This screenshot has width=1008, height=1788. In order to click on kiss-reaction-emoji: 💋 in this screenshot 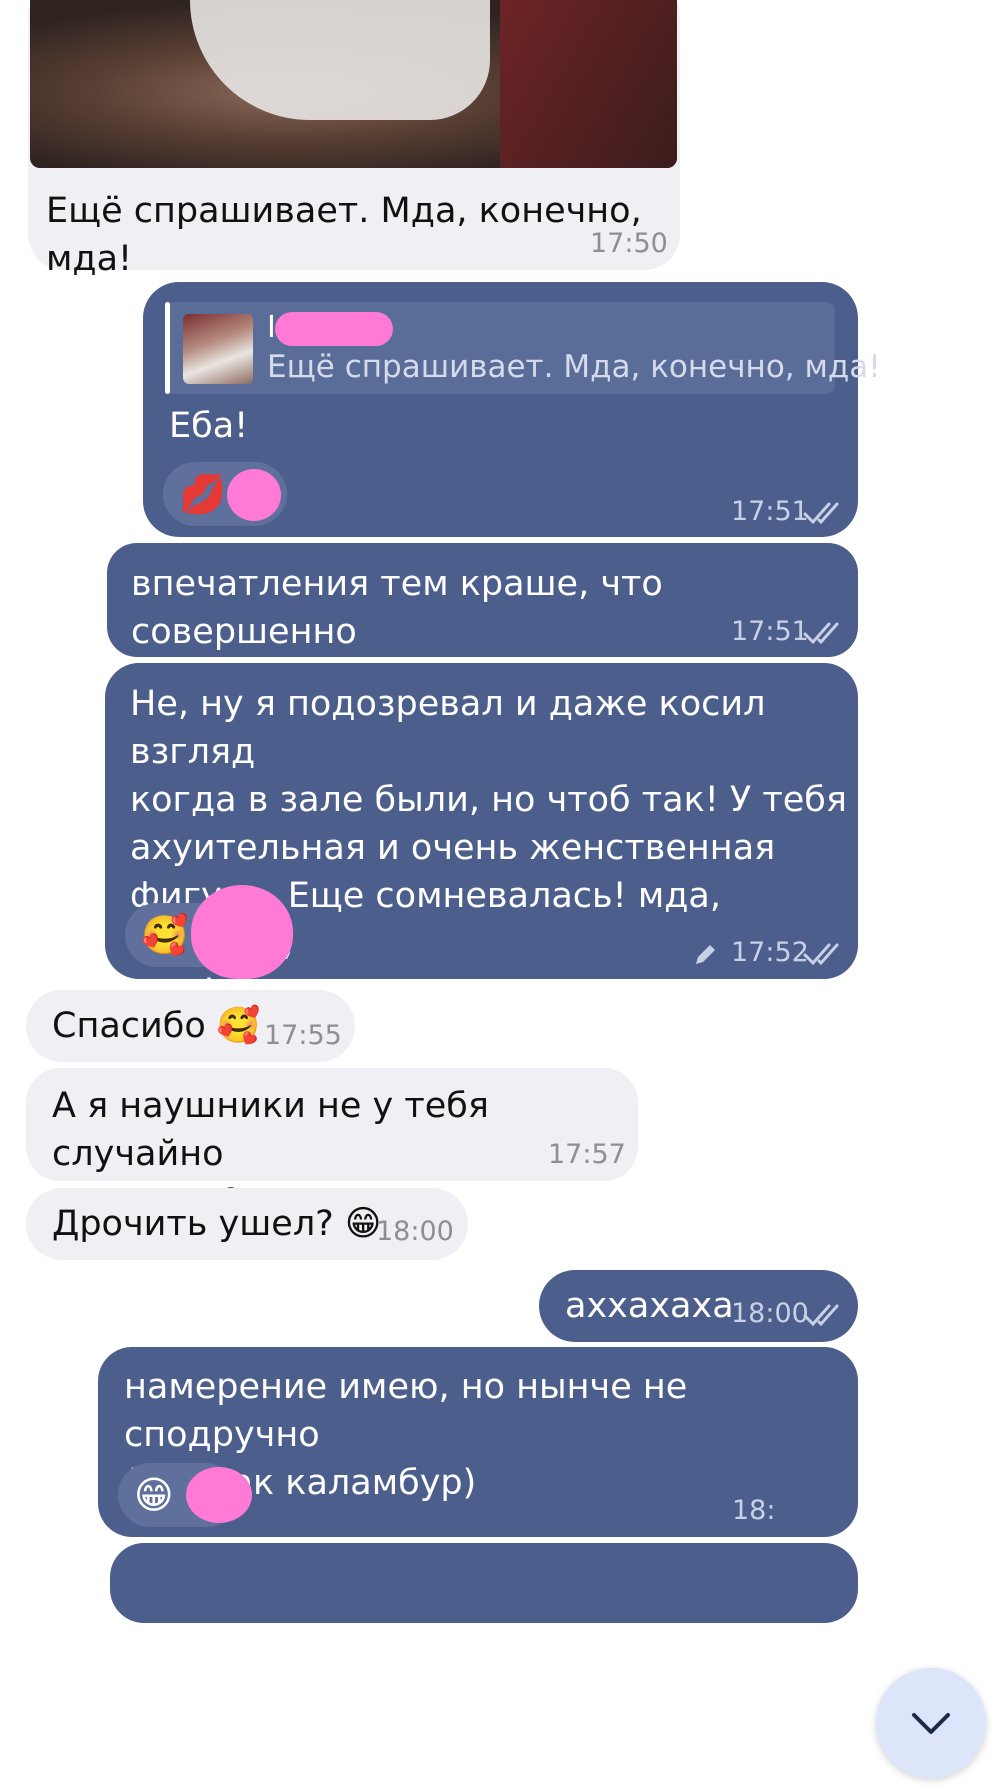, I will do `click(203, 494)`.